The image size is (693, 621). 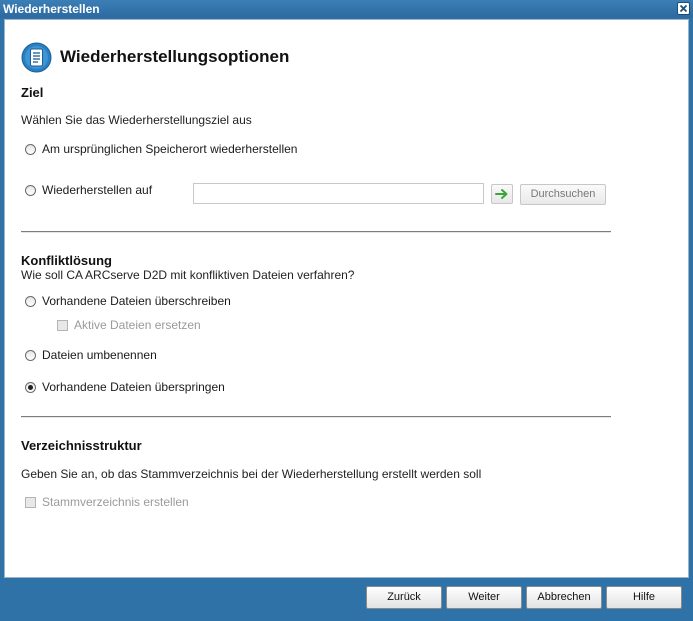 I want to click on cancel-button: Abbrechen, so click(x=564, y=597).